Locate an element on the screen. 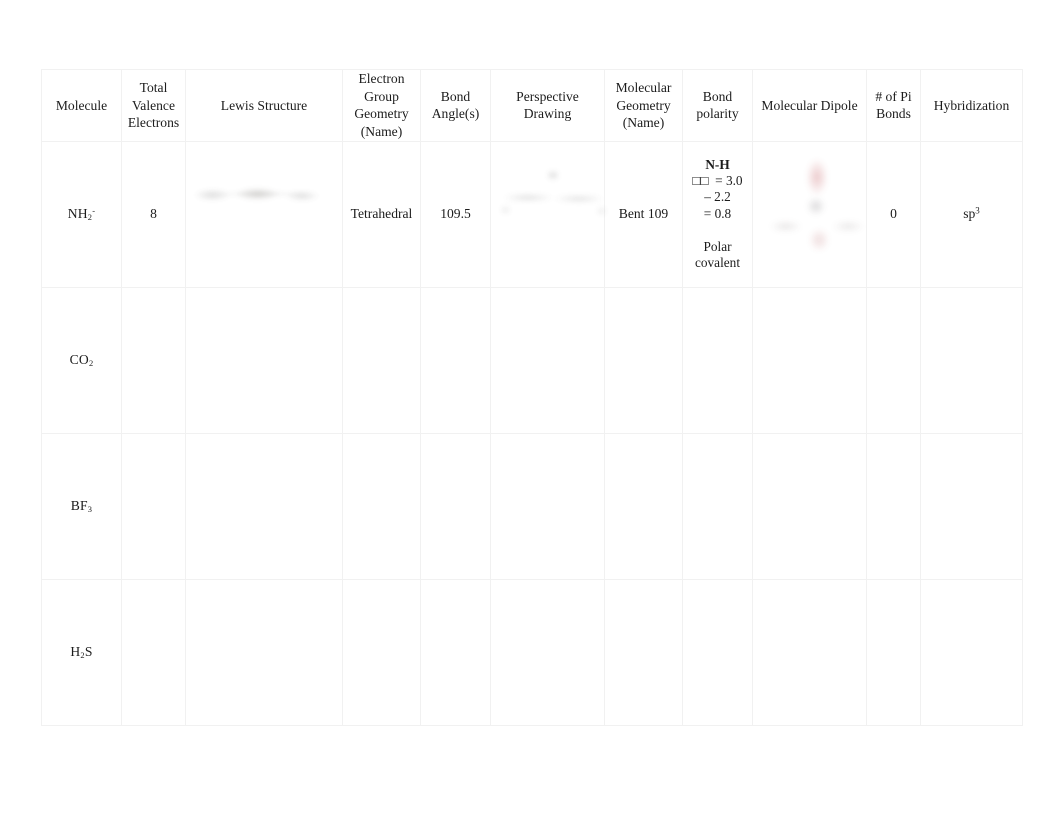 The width and height of the screenshot is (1062, 822). header-line: Valence is located at coordinates (153, 105).